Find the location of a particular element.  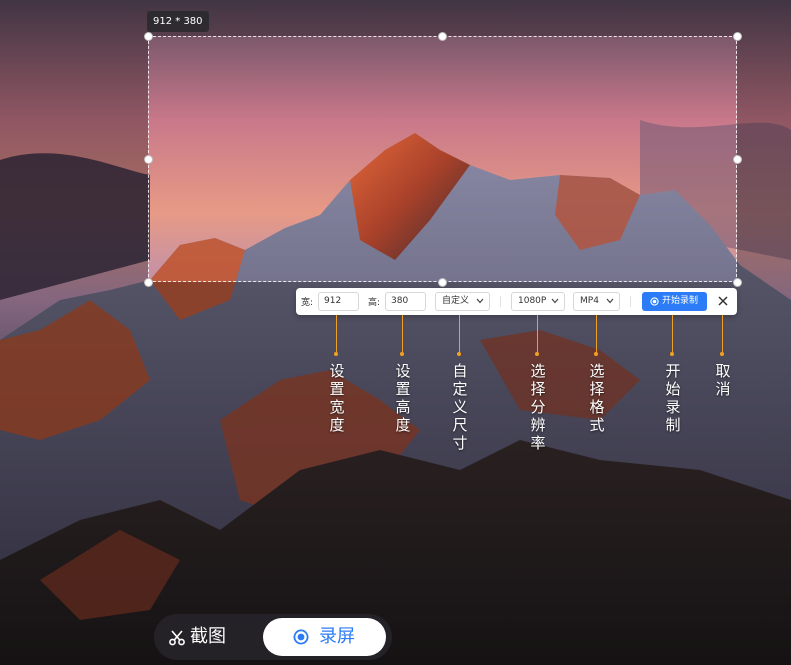

dim-overlay-left is located at coordinates (74, 159).